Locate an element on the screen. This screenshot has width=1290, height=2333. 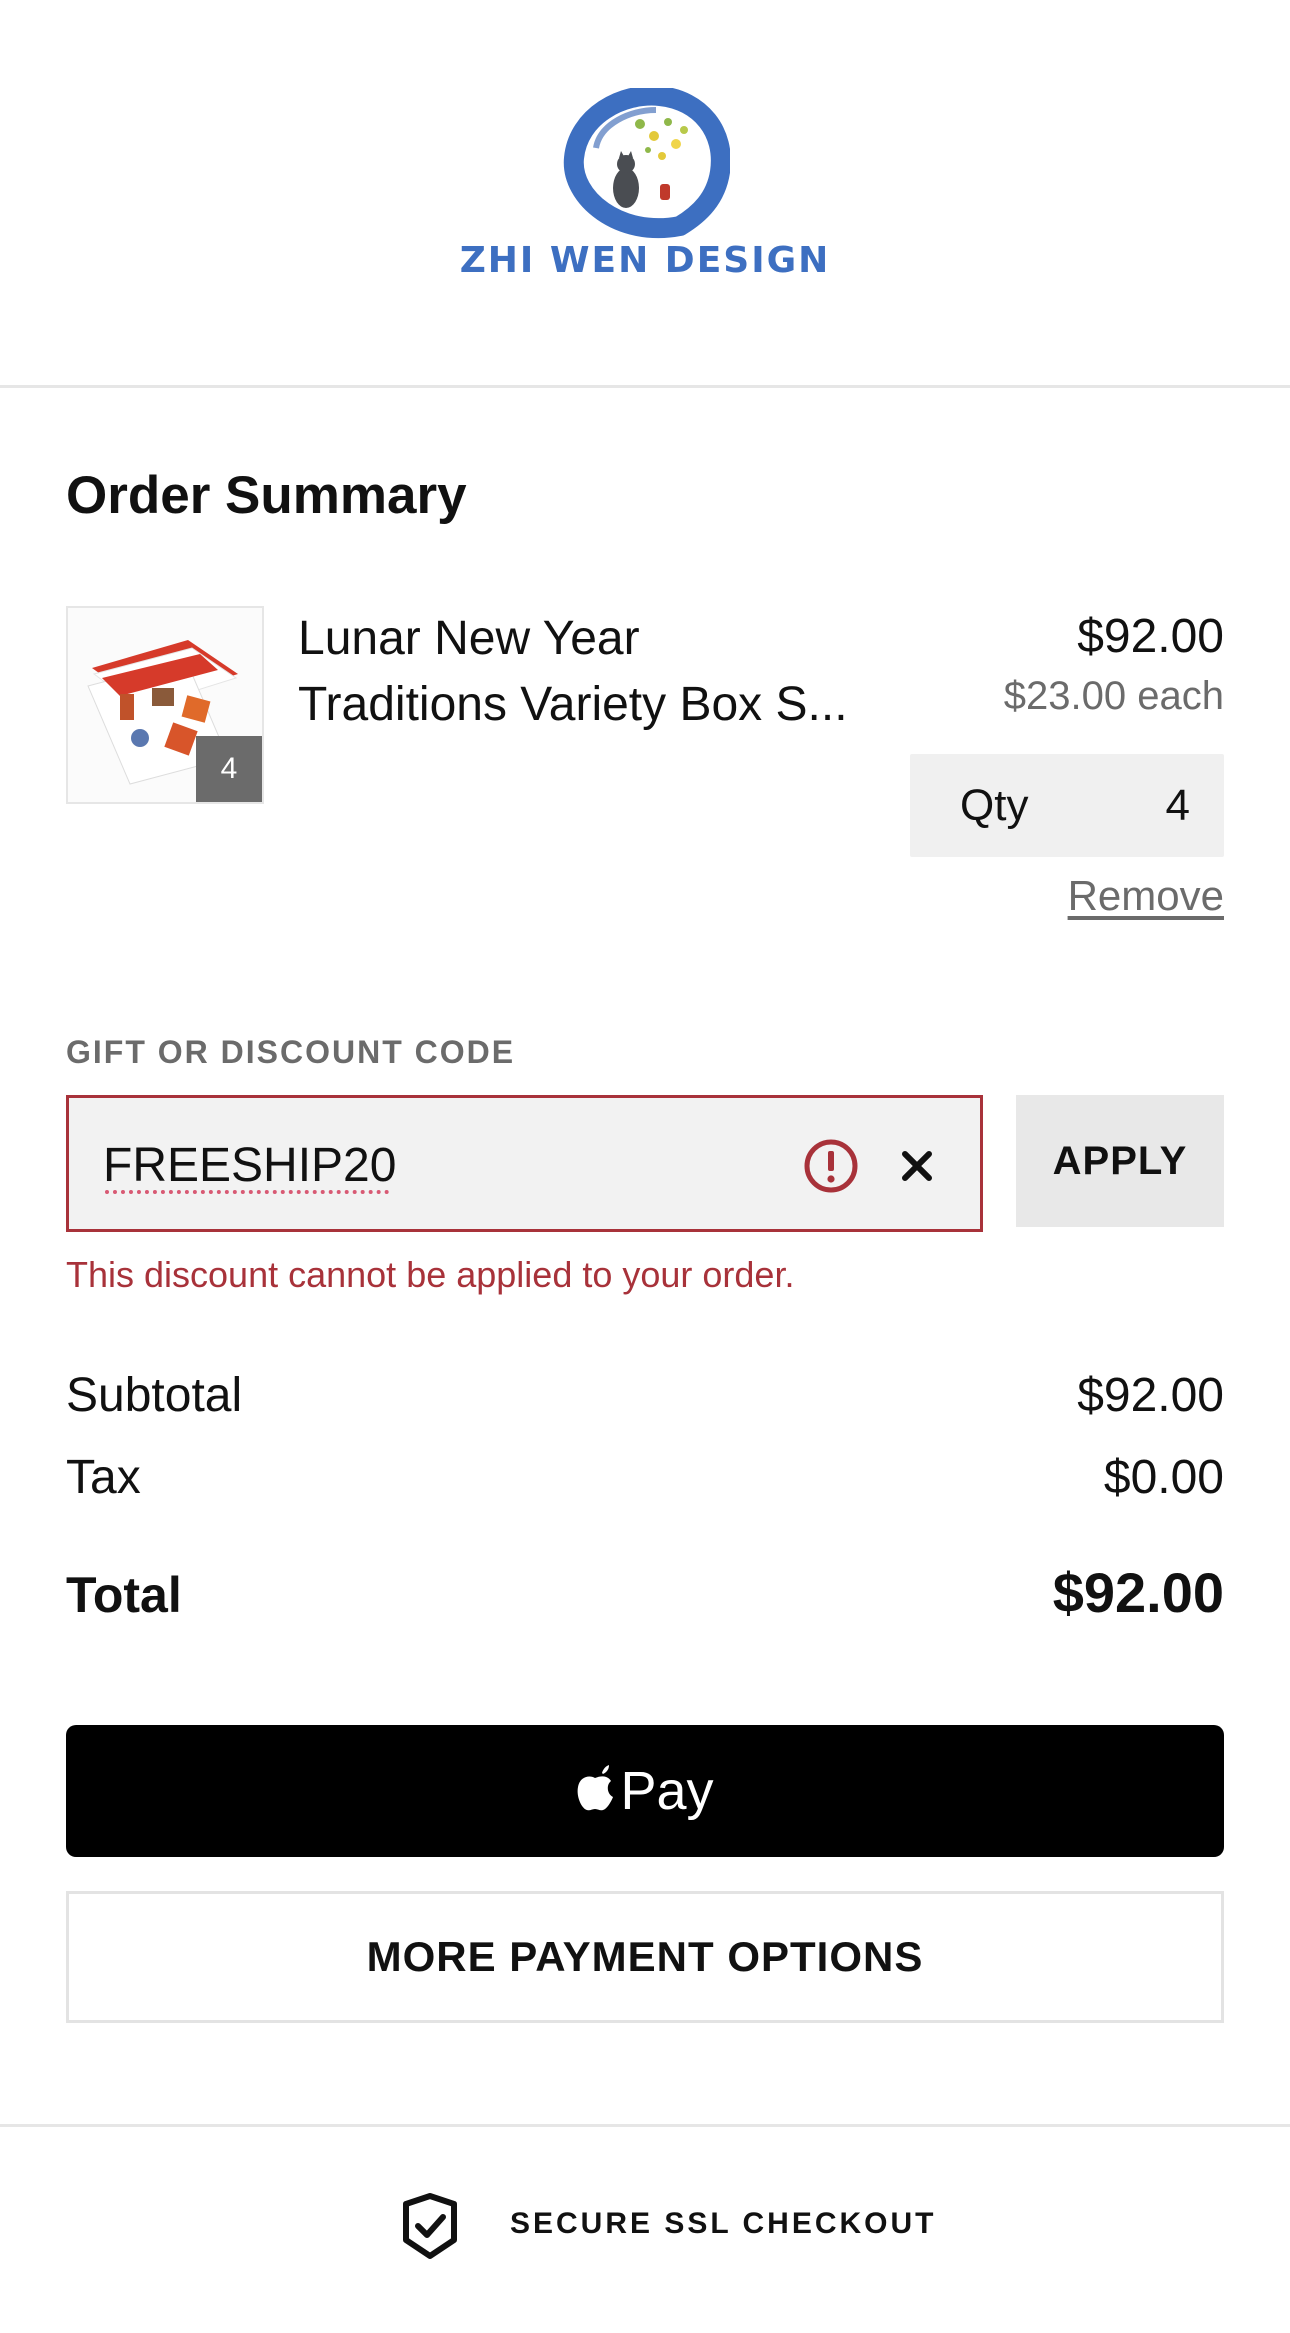
qty-value: 4 is located at coordinates (1178, 805).